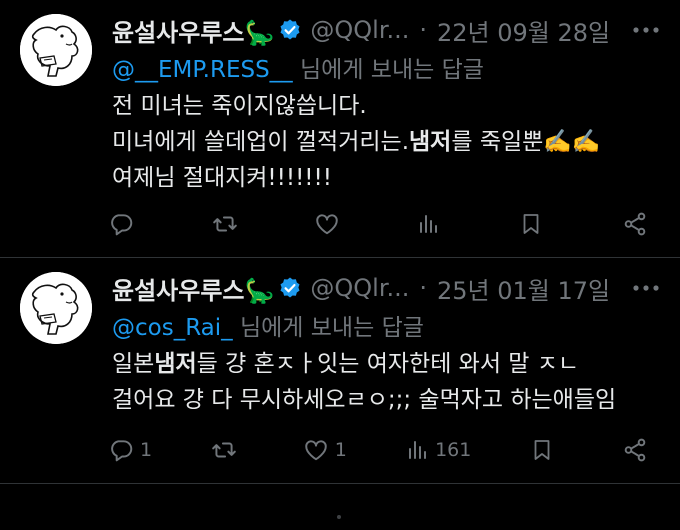 This screenshot has width=680, height=530. What do you see at coordinates (340, 450) in the screenshot?
I see `like-count: 1` at bounding box center [340, 450].